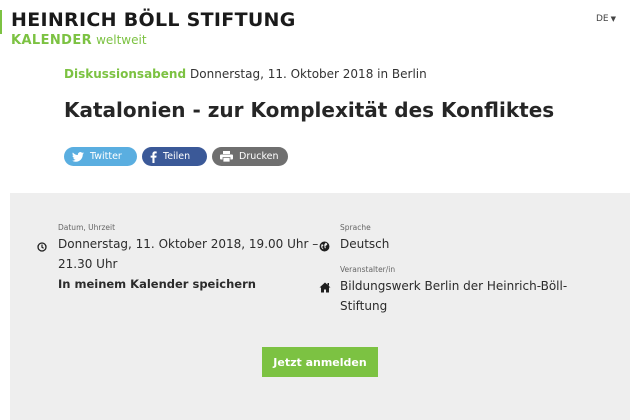  What do you see at coordinates (1, 22) in the screenshot?
I see `logo-accent-bar` at bounding box center [1, 22].